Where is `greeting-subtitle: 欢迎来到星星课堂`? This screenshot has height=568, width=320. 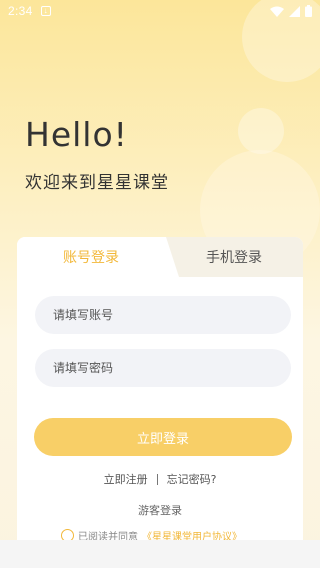 greeting-subtitle: 欢迎来到星星课堂 is located at coordinates (97, 183).